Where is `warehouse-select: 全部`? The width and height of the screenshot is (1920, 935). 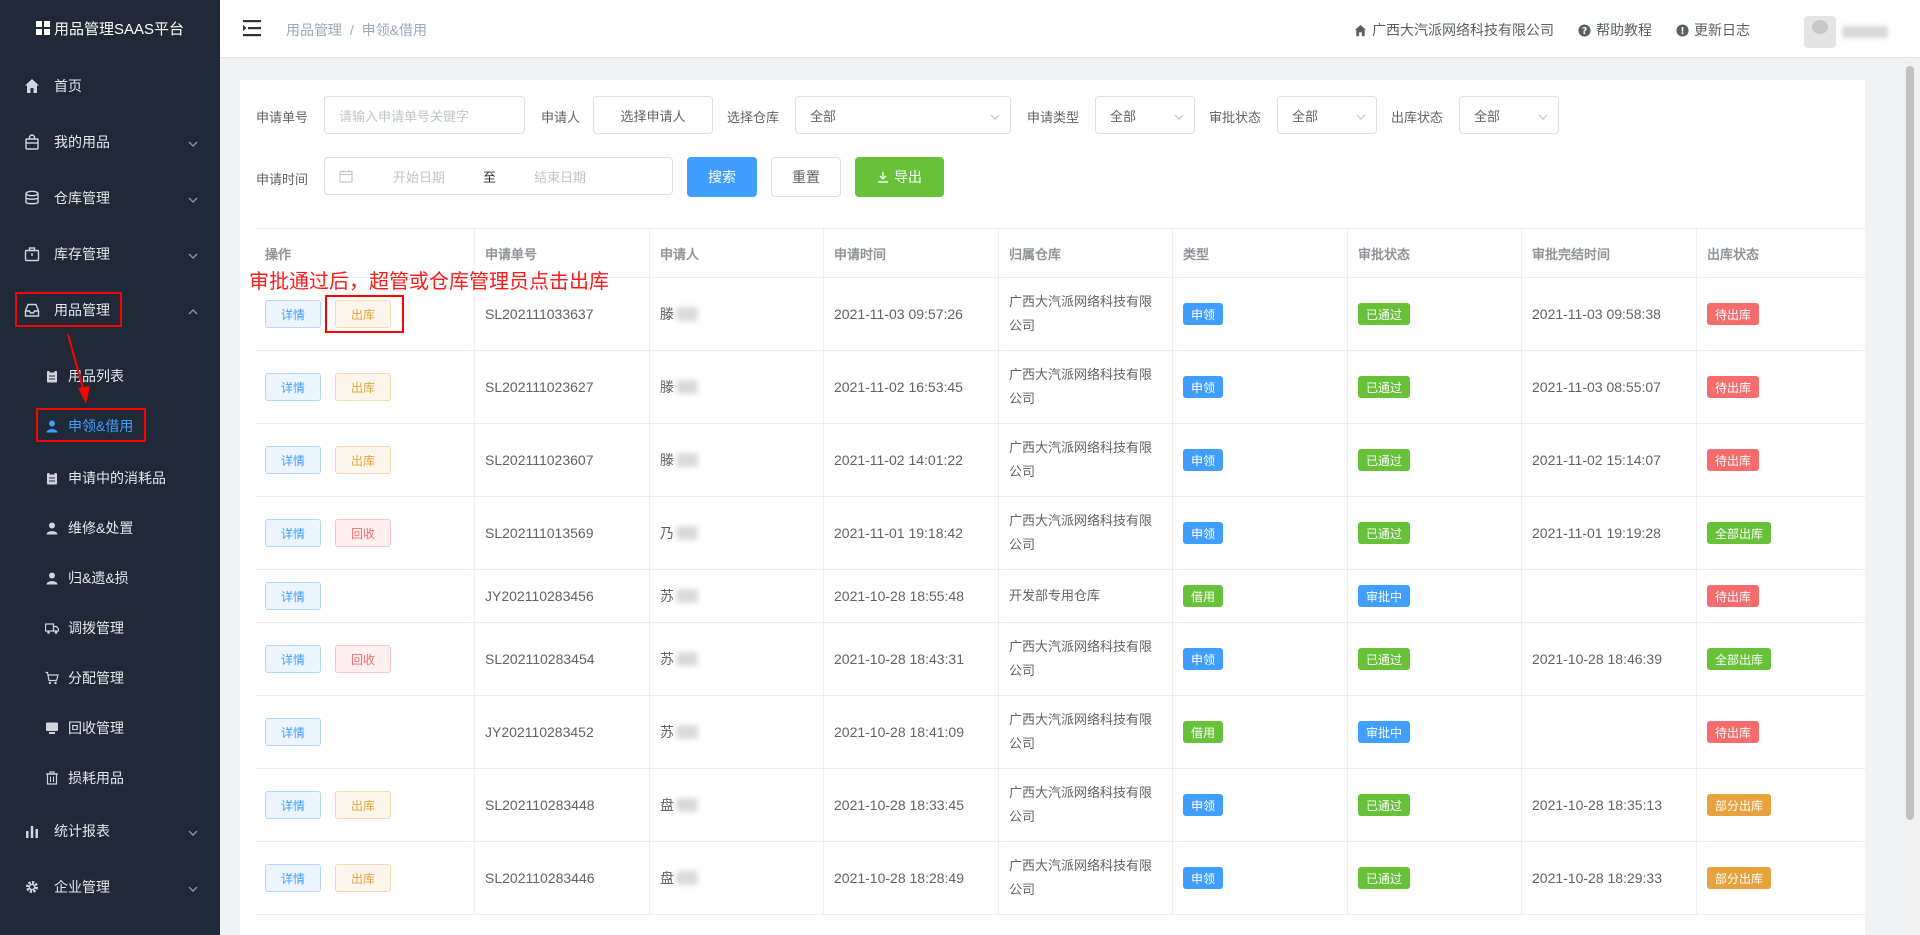 warehouse-select: 全部 is located at coordinates (903, 115).